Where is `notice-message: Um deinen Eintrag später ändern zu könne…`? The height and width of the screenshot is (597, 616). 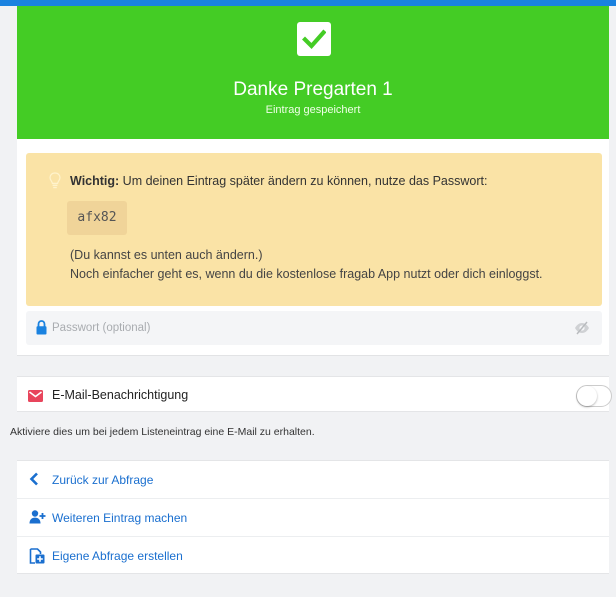
notice-message: Um deinen Eintrag später ändern zu könne… is located at coordinates (303, 181).